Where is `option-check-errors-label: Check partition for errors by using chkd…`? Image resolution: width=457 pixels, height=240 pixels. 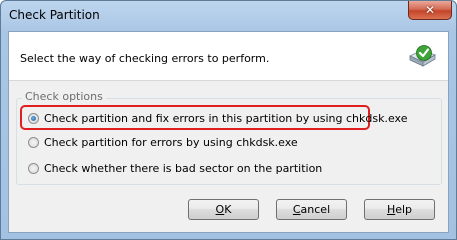
option-check-errors-label: Check partition for errors by using chkd… is located at coordinates (171, 142).